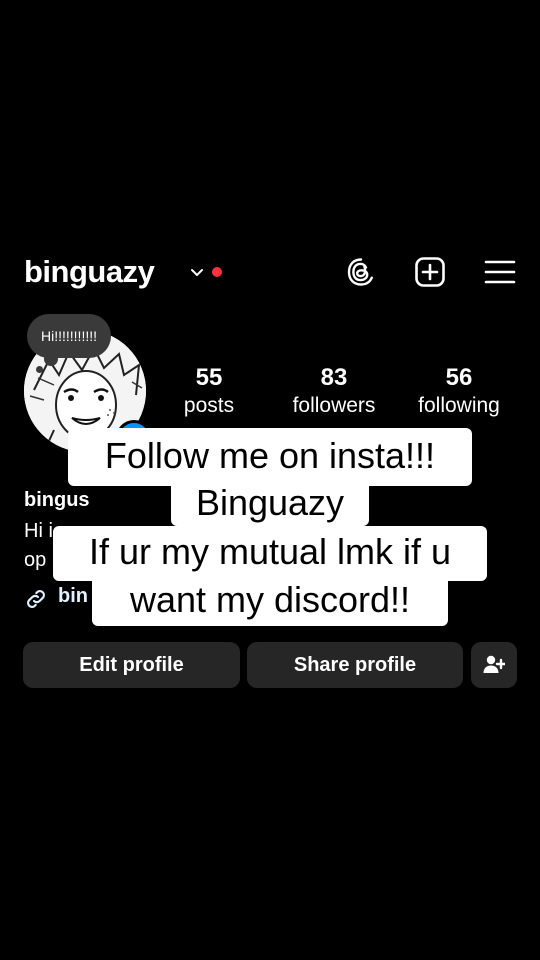 Image resolution: width=540 pixels, height=960 pixels. Describe the element at coordinates (209, 405) in the screenshot. I see `posts-label: posts` at that location.